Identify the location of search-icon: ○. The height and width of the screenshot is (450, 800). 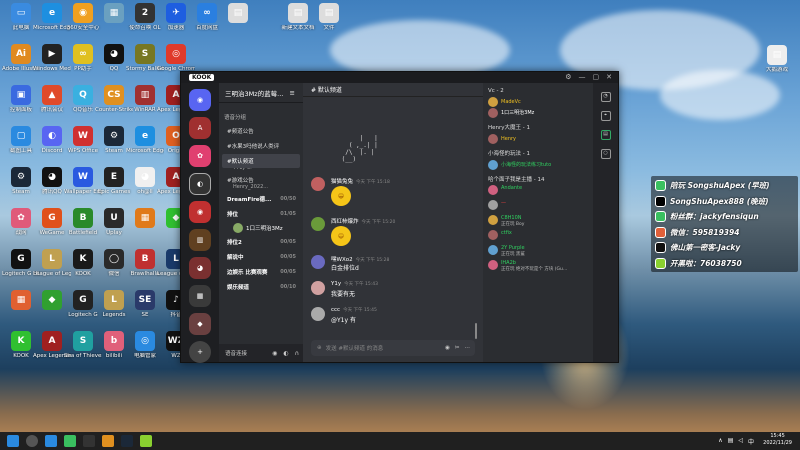
(605, 154).